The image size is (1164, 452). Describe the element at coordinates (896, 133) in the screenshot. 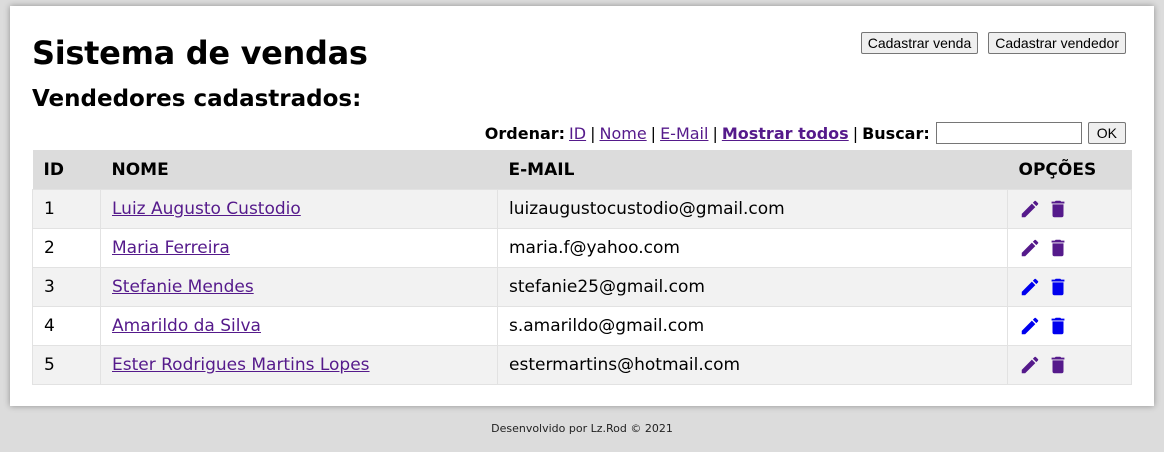

I see `search-label: Buscar:` at that location.